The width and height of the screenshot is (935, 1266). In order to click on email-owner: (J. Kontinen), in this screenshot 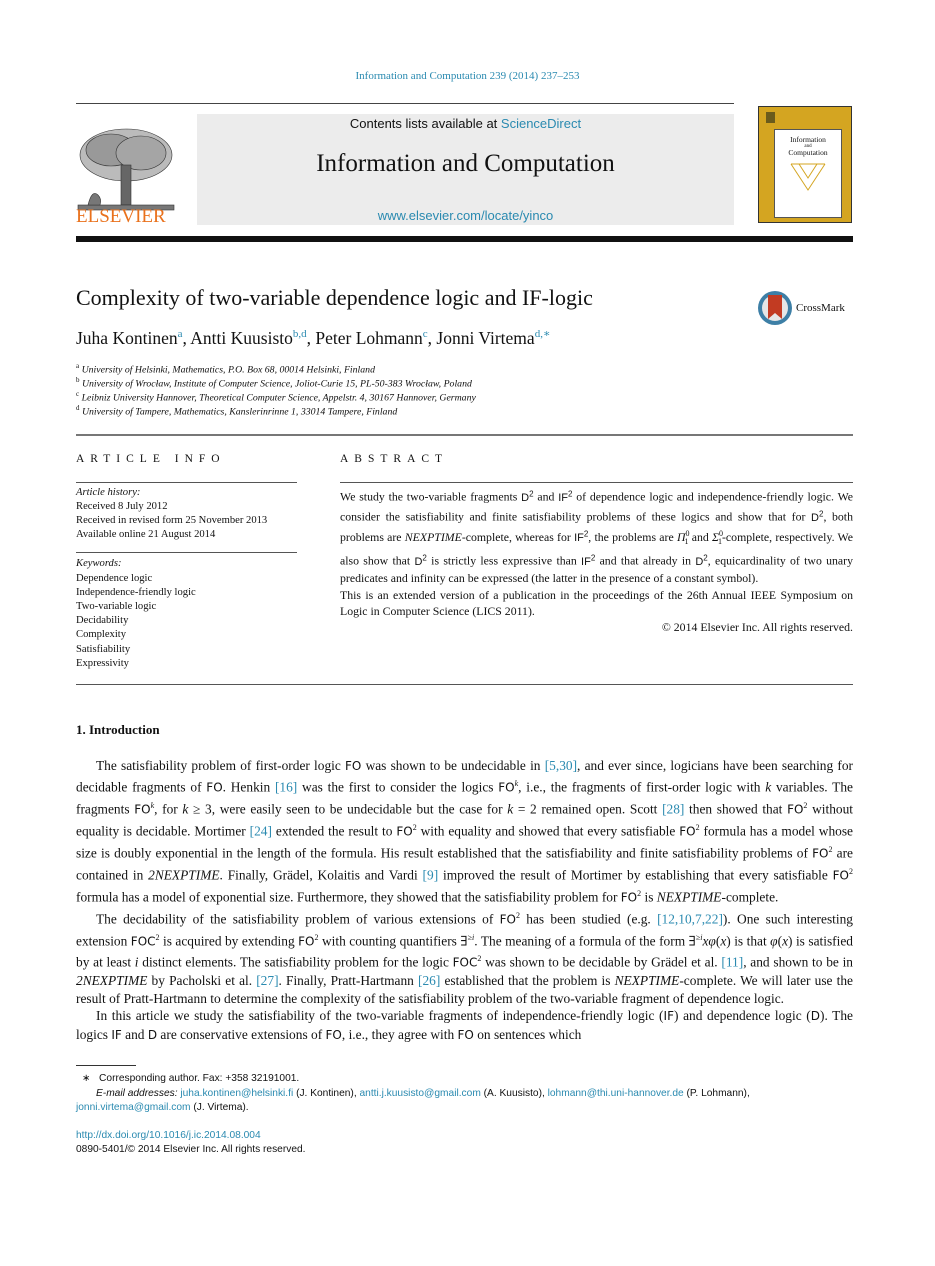, I will do `click(326, 1093)`.